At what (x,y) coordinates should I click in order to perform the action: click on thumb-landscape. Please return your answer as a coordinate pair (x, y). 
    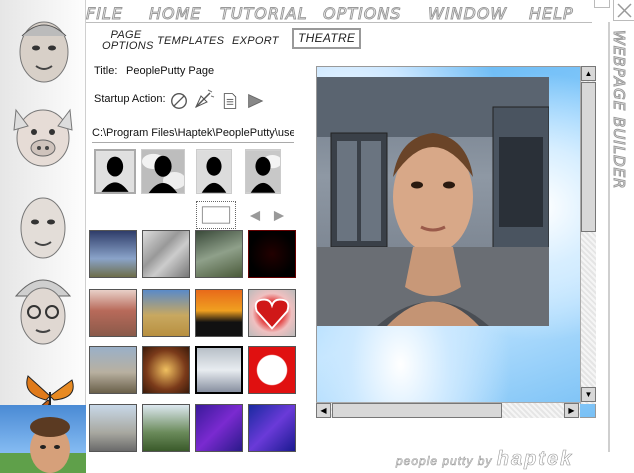
    Looking at the image, I should click on (166, 428).